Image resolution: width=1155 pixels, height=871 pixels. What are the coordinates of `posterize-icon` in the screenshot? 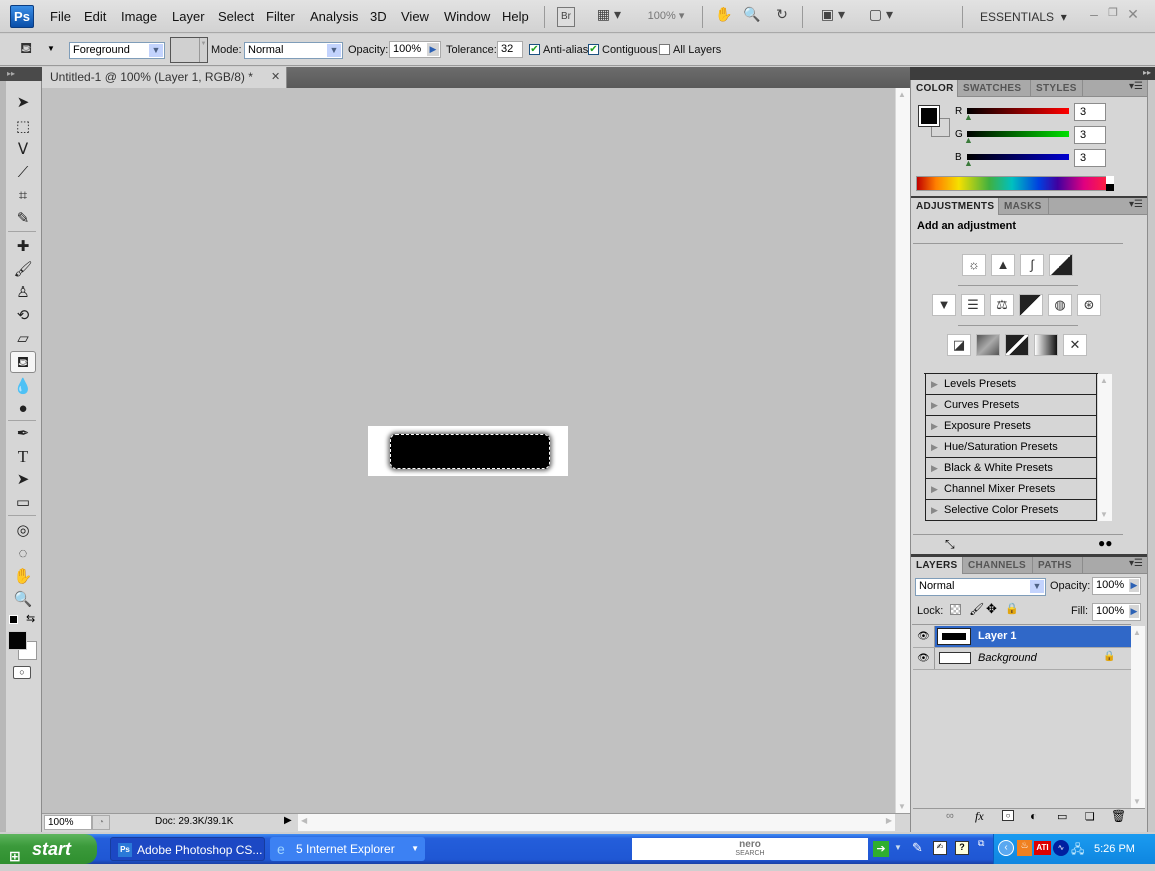 It's located at (988, 345).